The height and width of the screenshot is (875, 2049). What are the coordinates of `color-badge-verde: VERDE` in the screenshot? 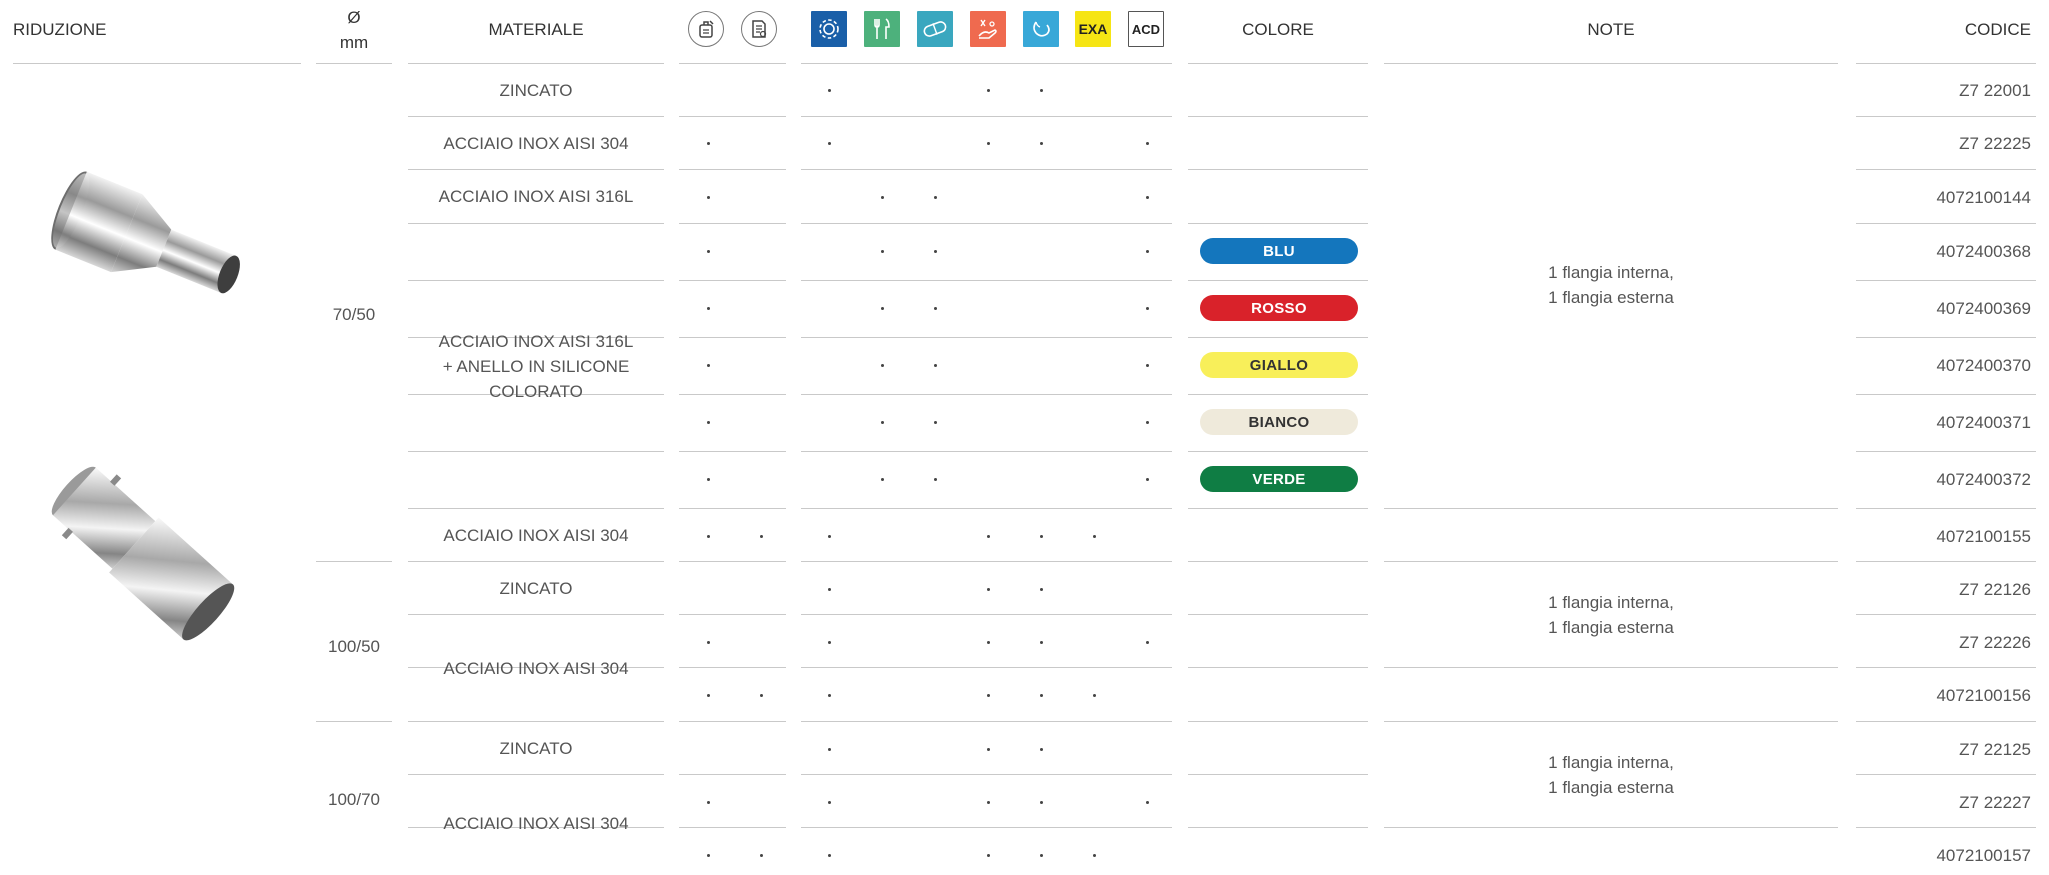 It's located at (1279, 479).